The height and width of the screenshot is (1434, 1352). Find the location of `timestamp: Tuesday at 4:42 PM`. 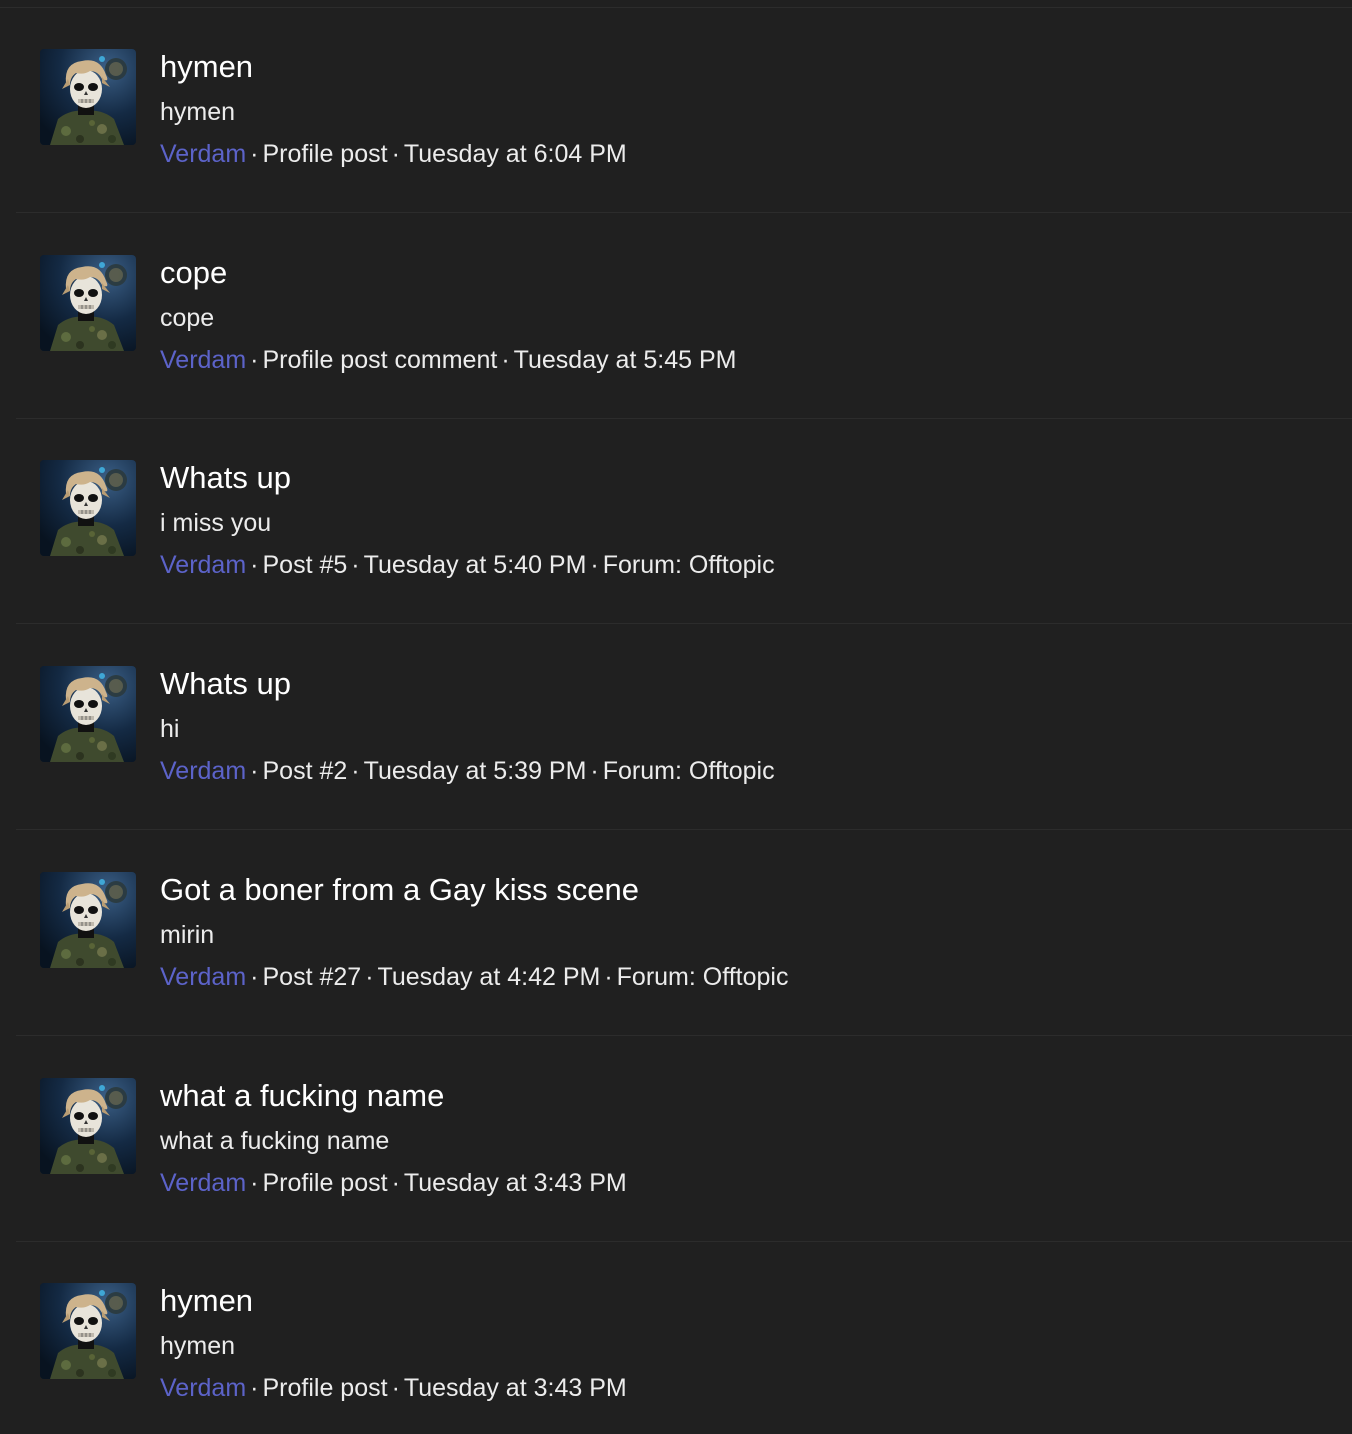

timestamp: Tuesday at 4:42 PM is located at coordinates (489, 977).